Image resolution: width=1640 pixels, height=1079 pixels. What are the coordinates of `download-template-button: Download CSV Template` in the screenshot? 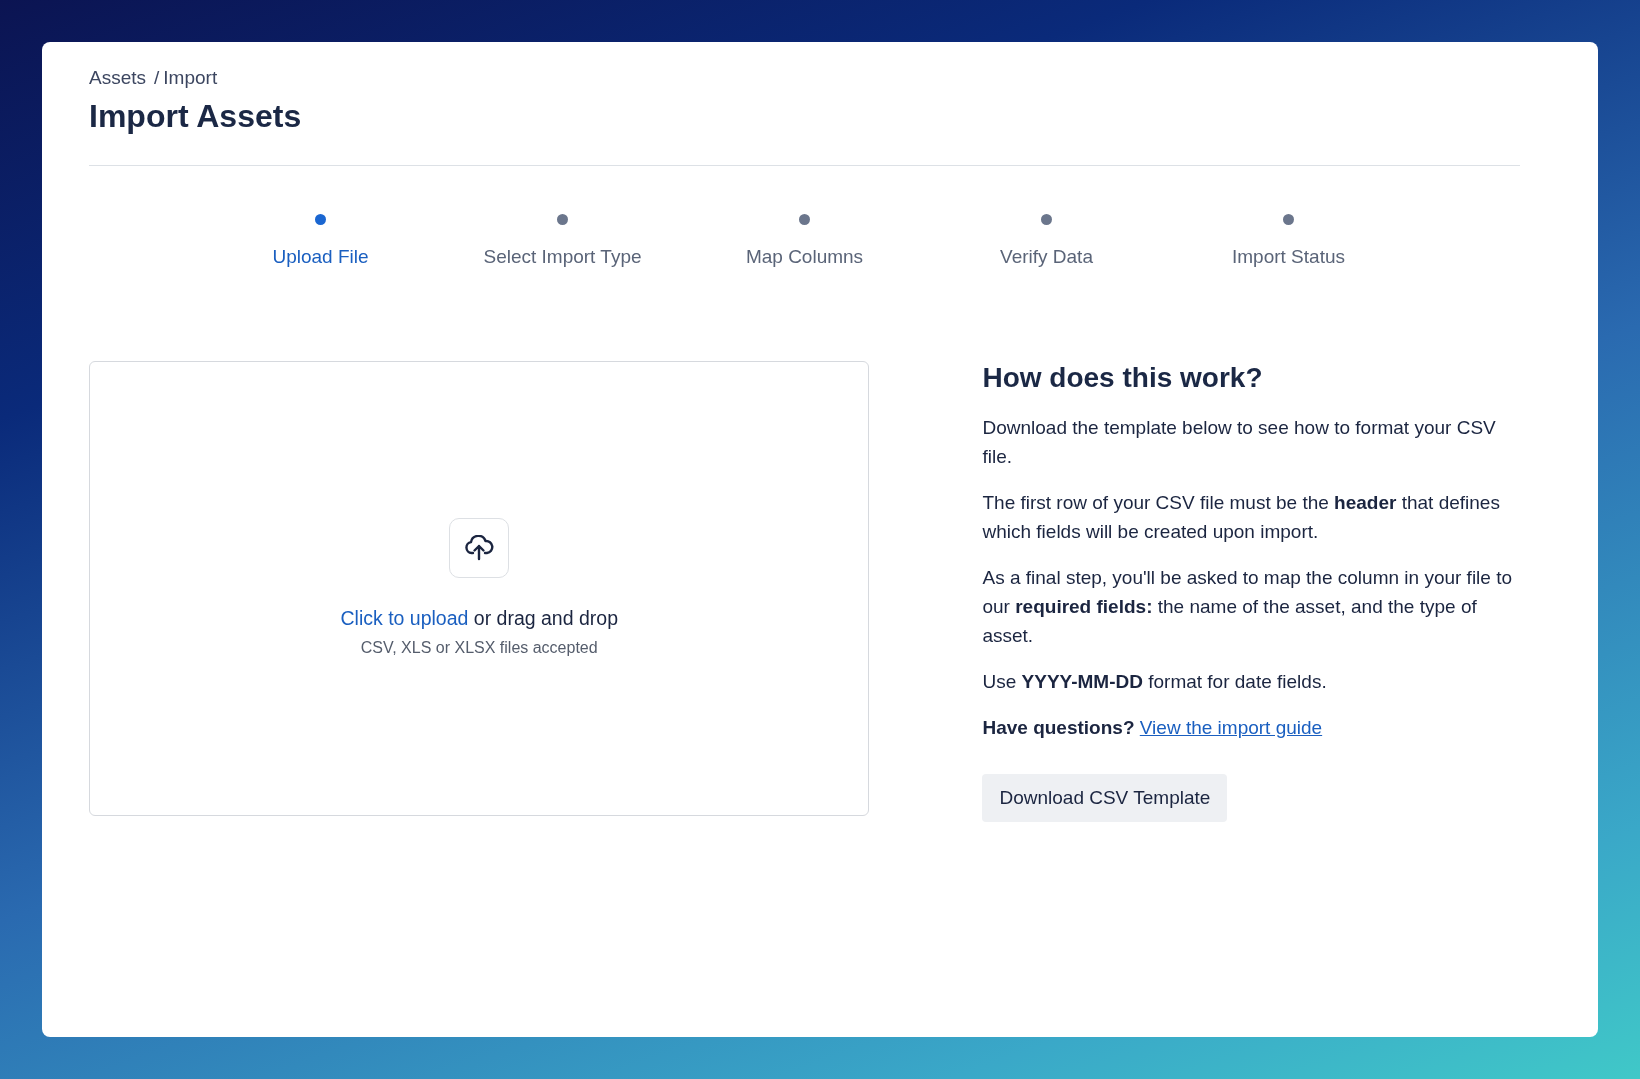 It's located at (1105, 798).